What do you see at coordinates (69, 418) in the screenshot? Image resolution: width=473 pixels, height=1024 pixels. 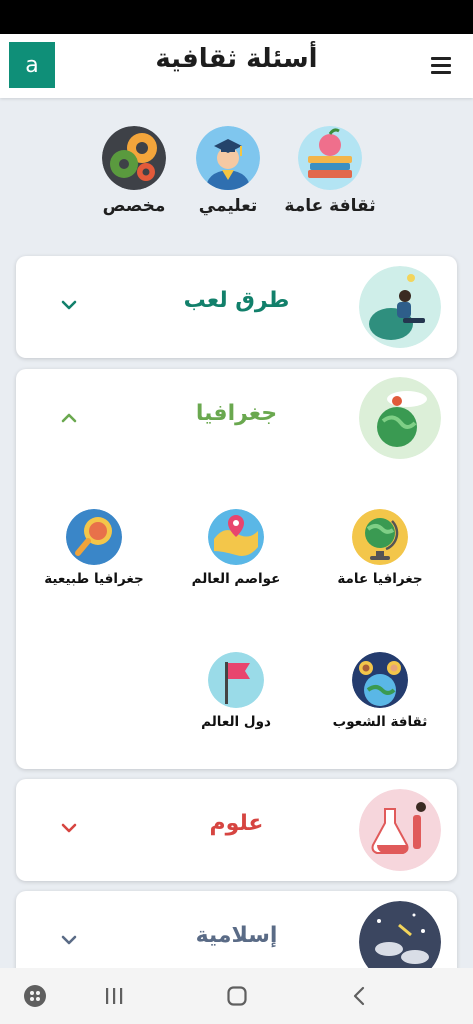 I see `chevron-up-icon` at bounding box center [69, 418].